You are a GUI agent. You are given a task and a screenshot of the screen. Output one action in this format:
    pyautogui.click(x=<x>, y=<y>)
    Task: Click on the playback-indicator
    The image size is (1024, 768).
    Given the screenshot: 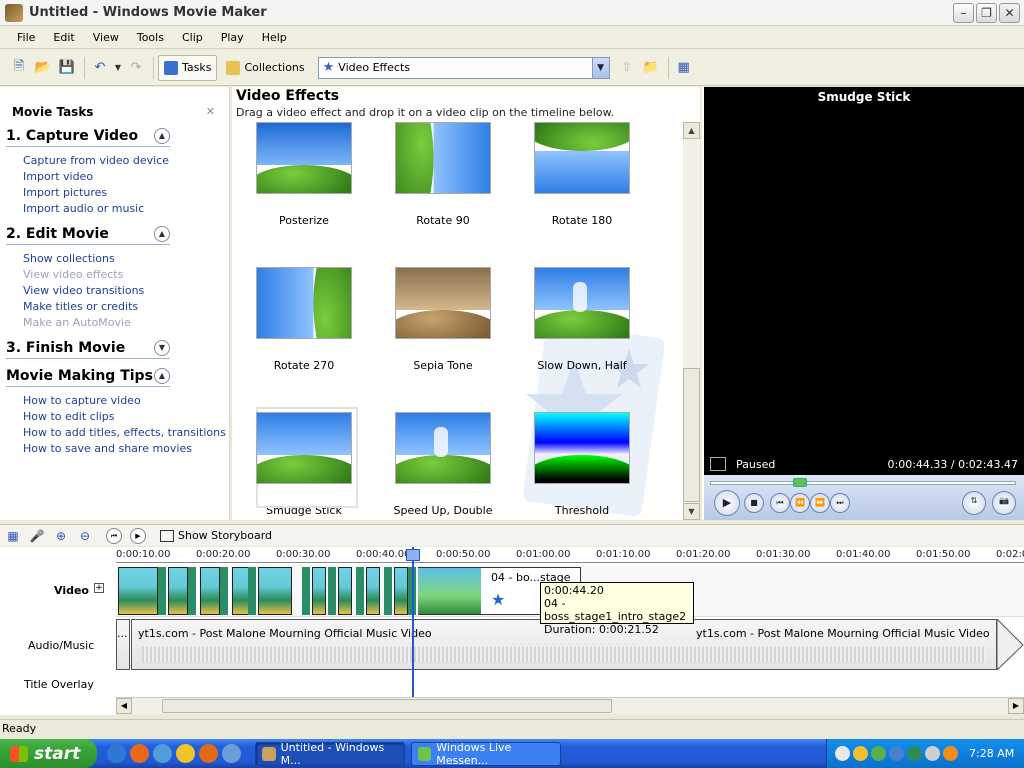 What is the action you would take?
    pyautogui.click(x=413, y=622)
    